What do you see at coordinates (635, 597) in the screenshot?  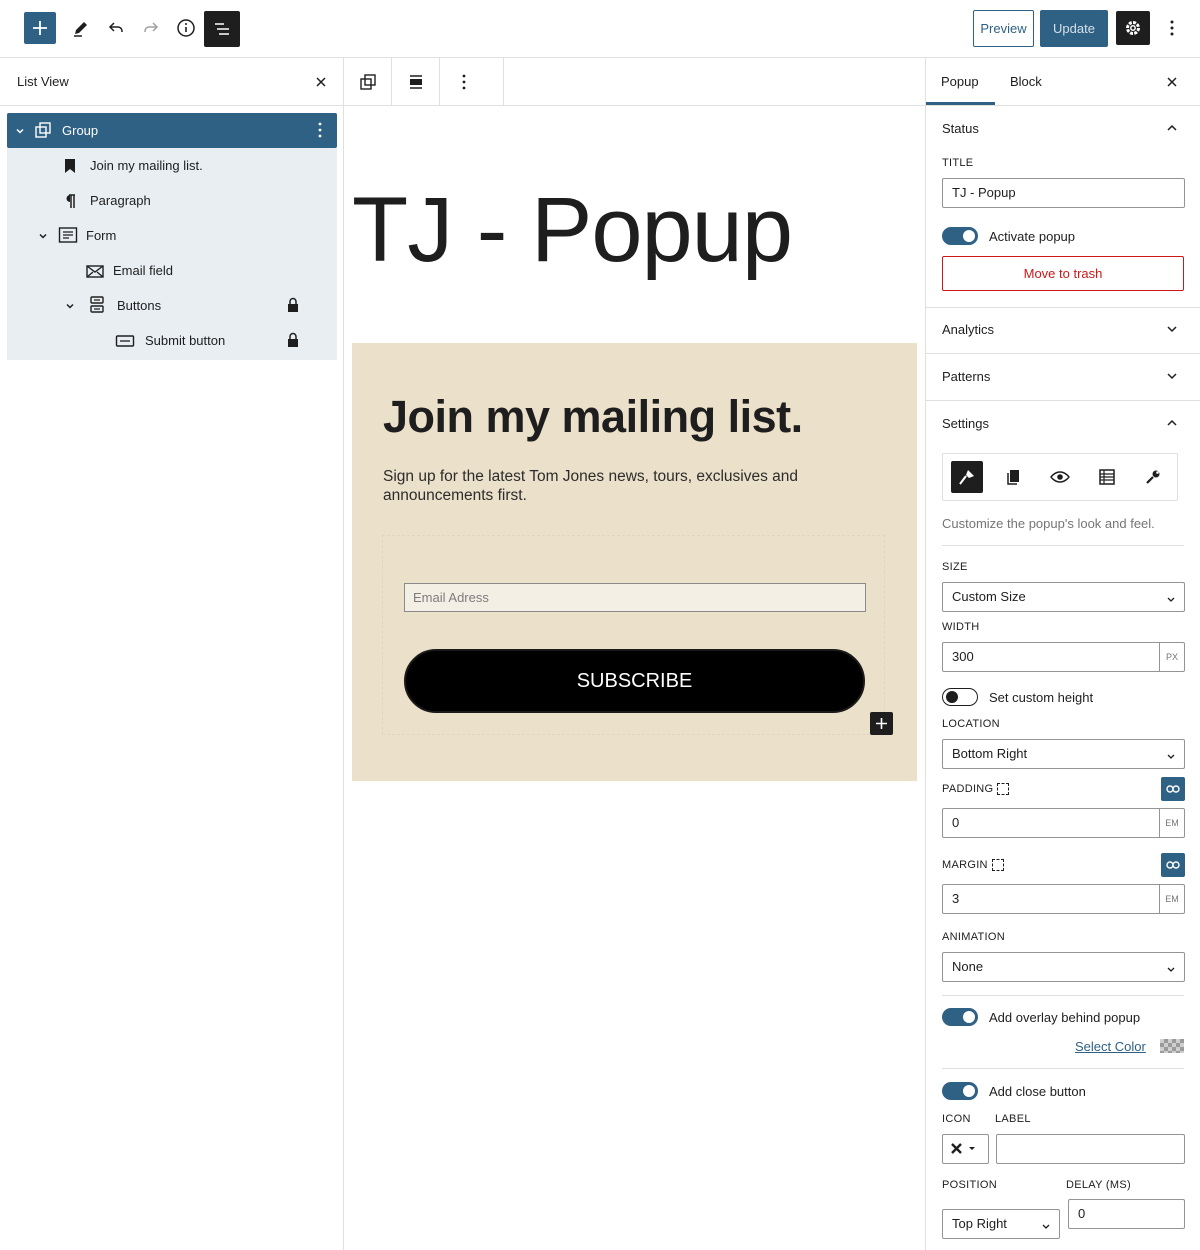 I see `email-field: Email Adress` at bounding box center [635, 597].